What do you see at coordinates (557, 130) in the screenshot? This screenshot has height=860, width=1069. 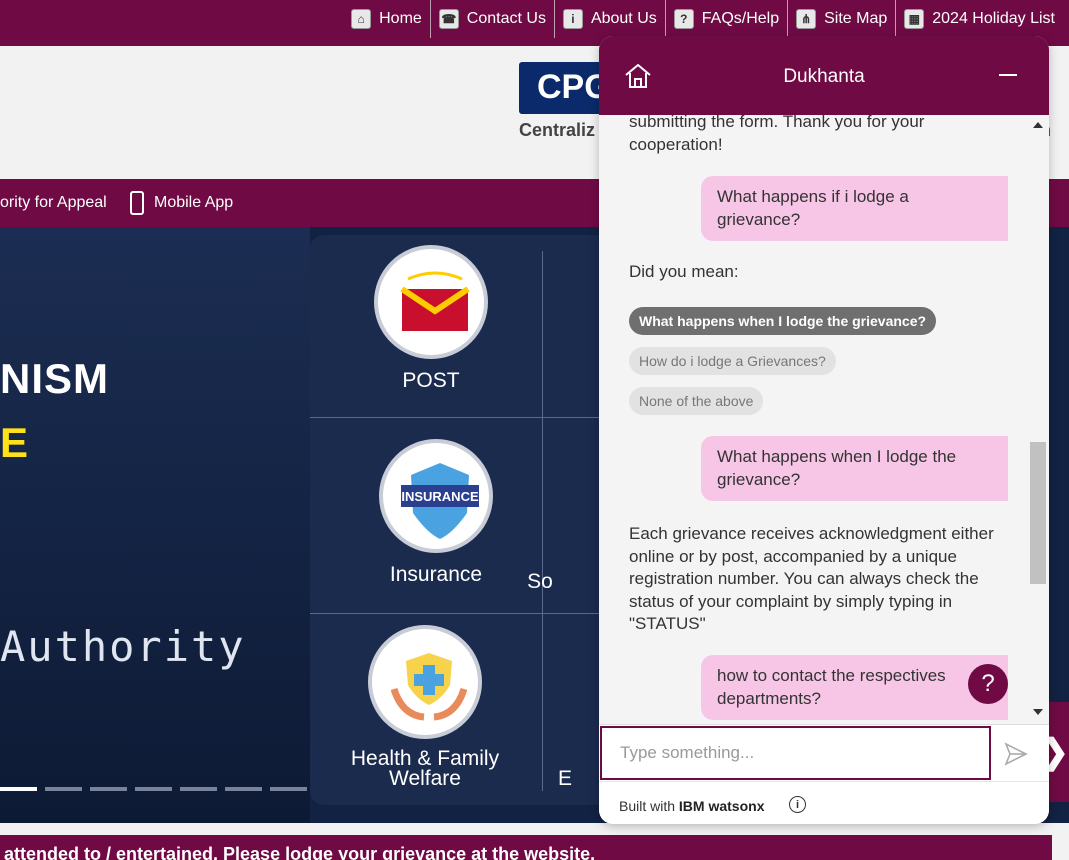 I see `logo-subtitle: Centraliz` at bounding box center [557, 130].